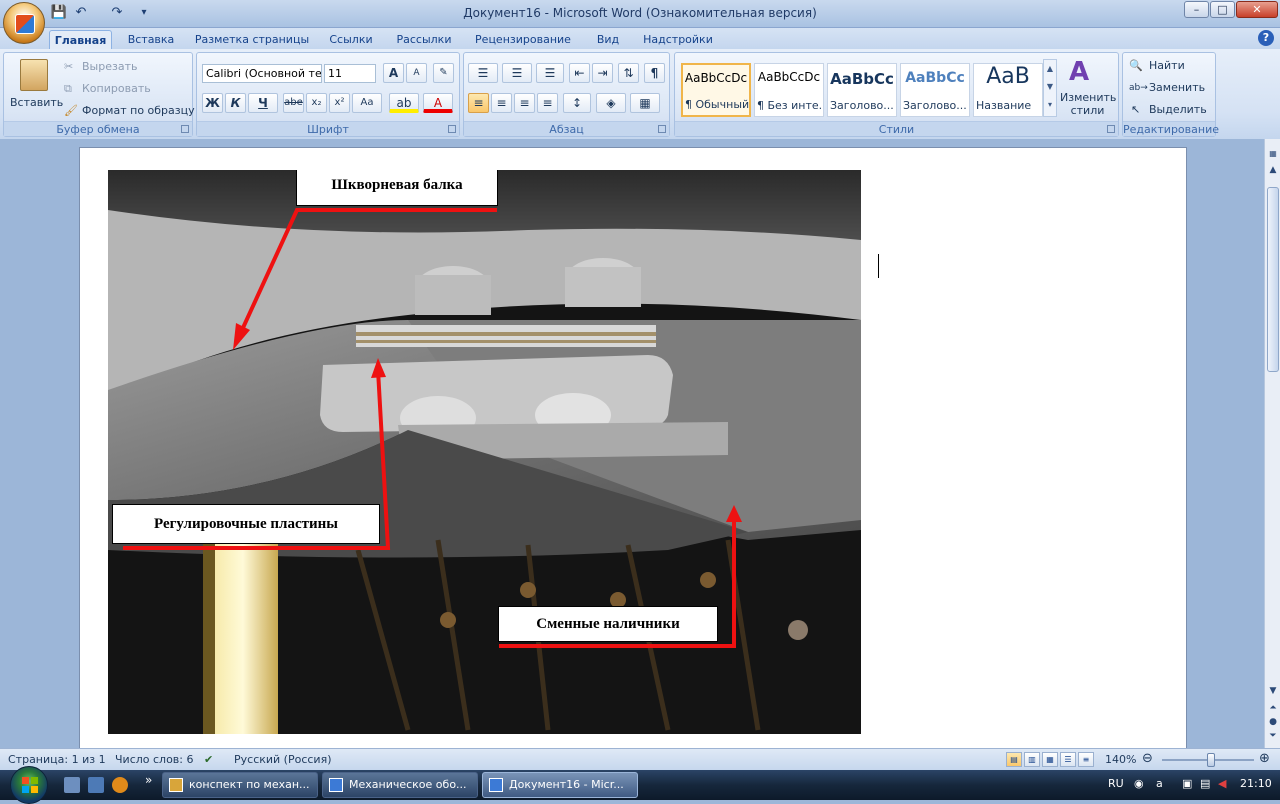 The width and height of the screenshot is (1280, 804). What do you see at coordinates (185, 129) in the screenshot?
I see `clipboard-launcher-icon` at bounding box center [185, 129].